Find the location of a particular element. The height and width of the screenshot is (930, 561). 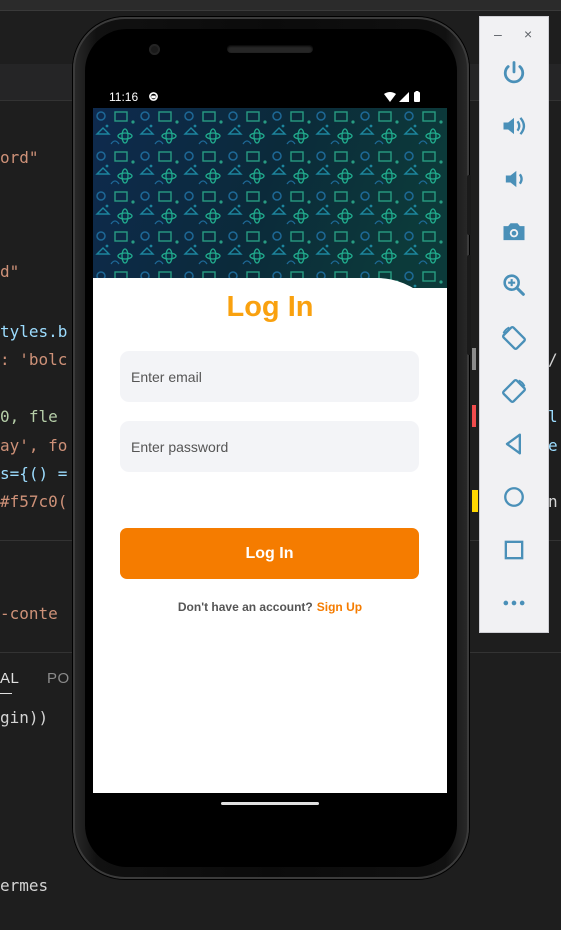

code-fragment: l is located at coordinates (553, 416).